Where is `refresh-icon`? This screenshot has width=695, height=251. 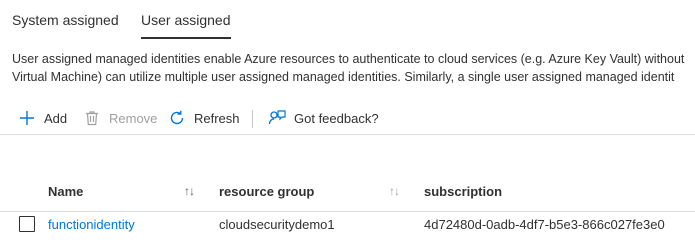 refresh-icon is located at coordinates (177, 118).